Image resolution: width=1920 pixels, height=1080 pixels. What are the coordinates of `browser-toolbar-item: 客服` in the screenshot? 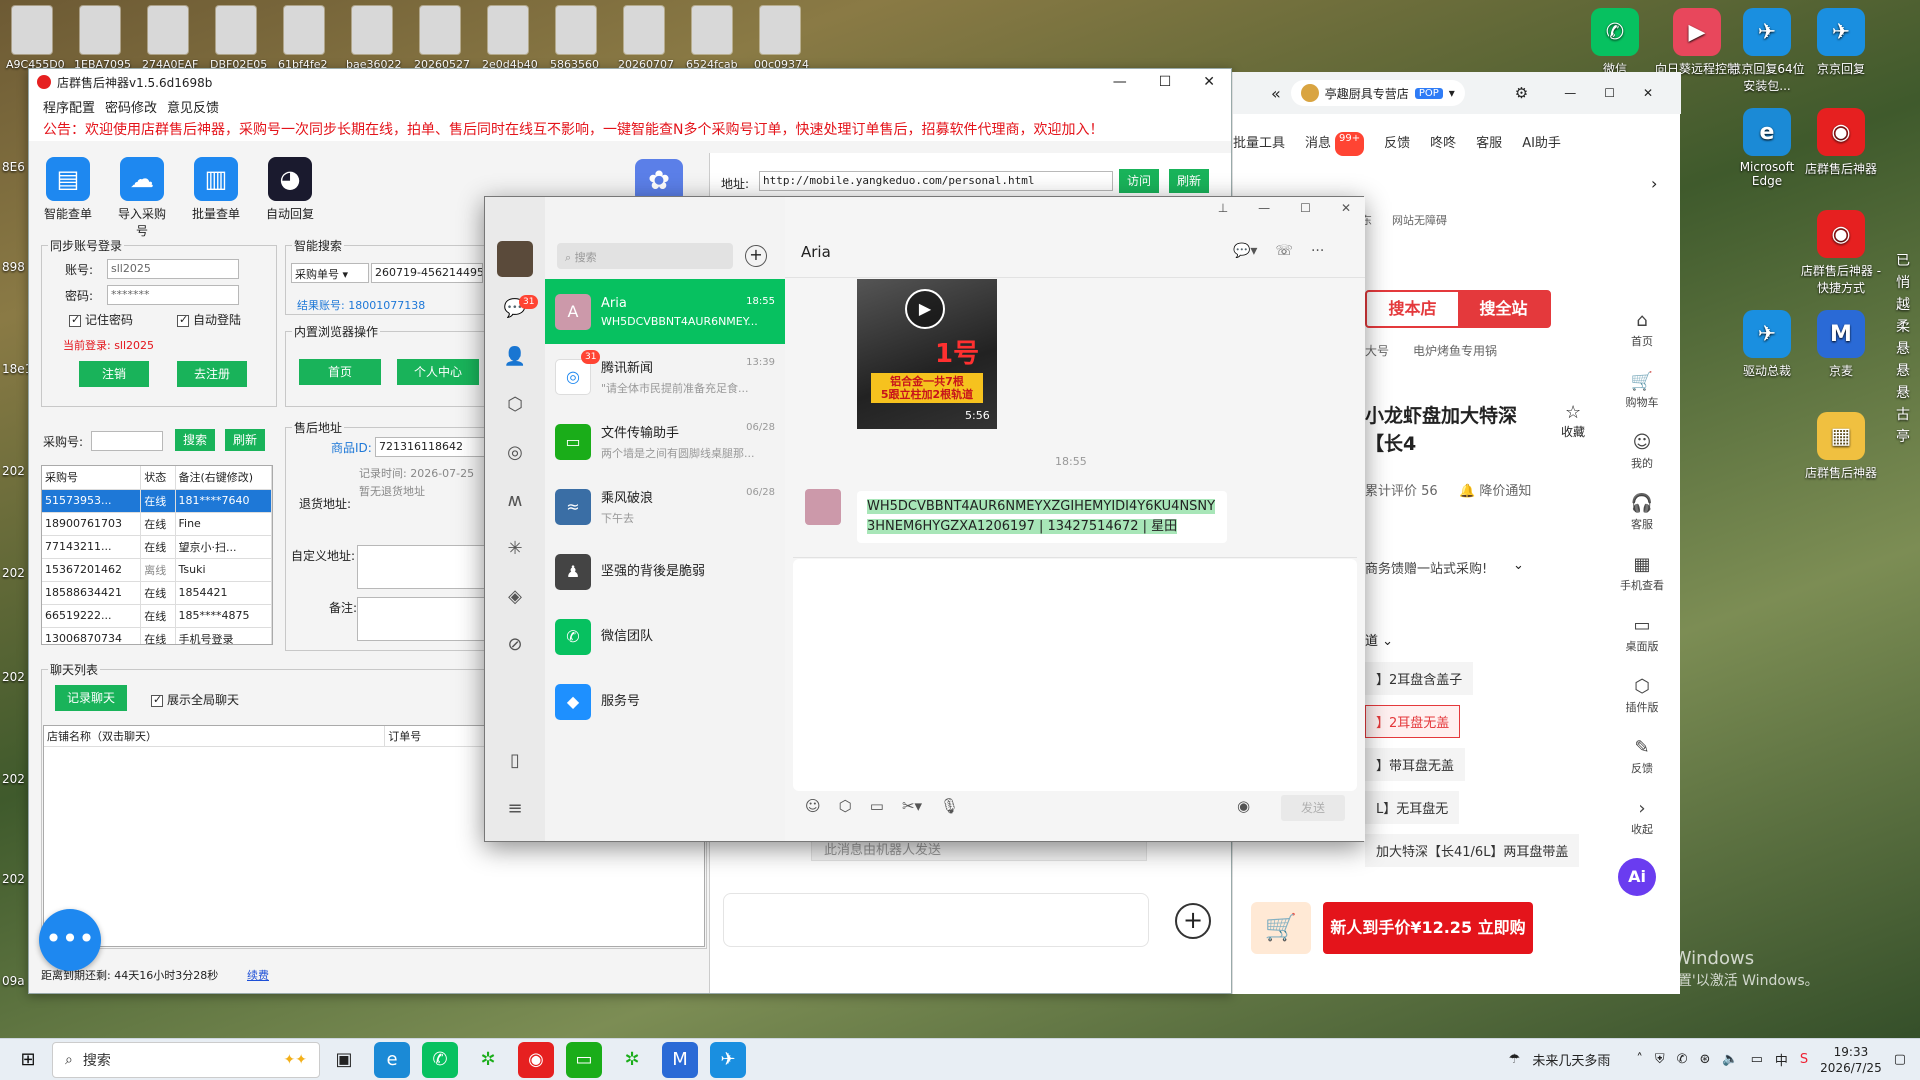 It's located at (1489, 144).